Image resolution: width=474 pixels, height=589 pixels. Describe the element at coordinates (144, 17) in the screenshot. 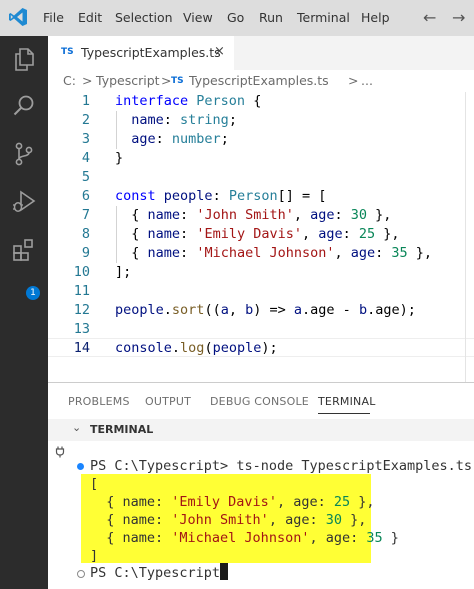

I see `menu-selection: Selection` at that location.